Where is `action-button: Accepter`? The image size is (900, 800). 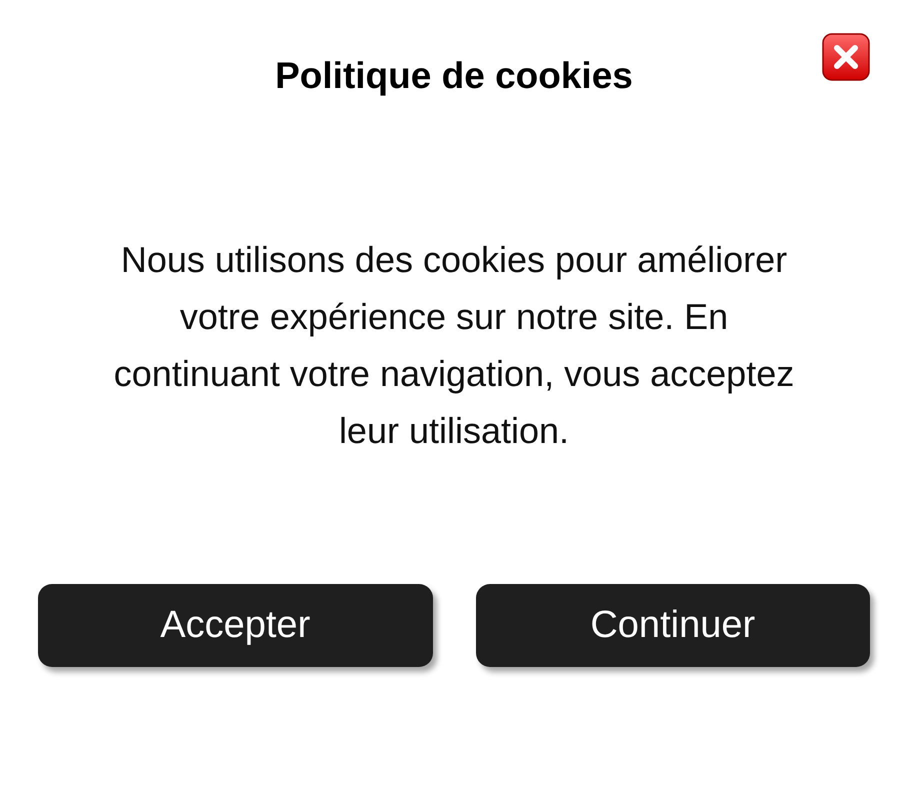 action-button: Accepter is located at coordinates (235, 625).